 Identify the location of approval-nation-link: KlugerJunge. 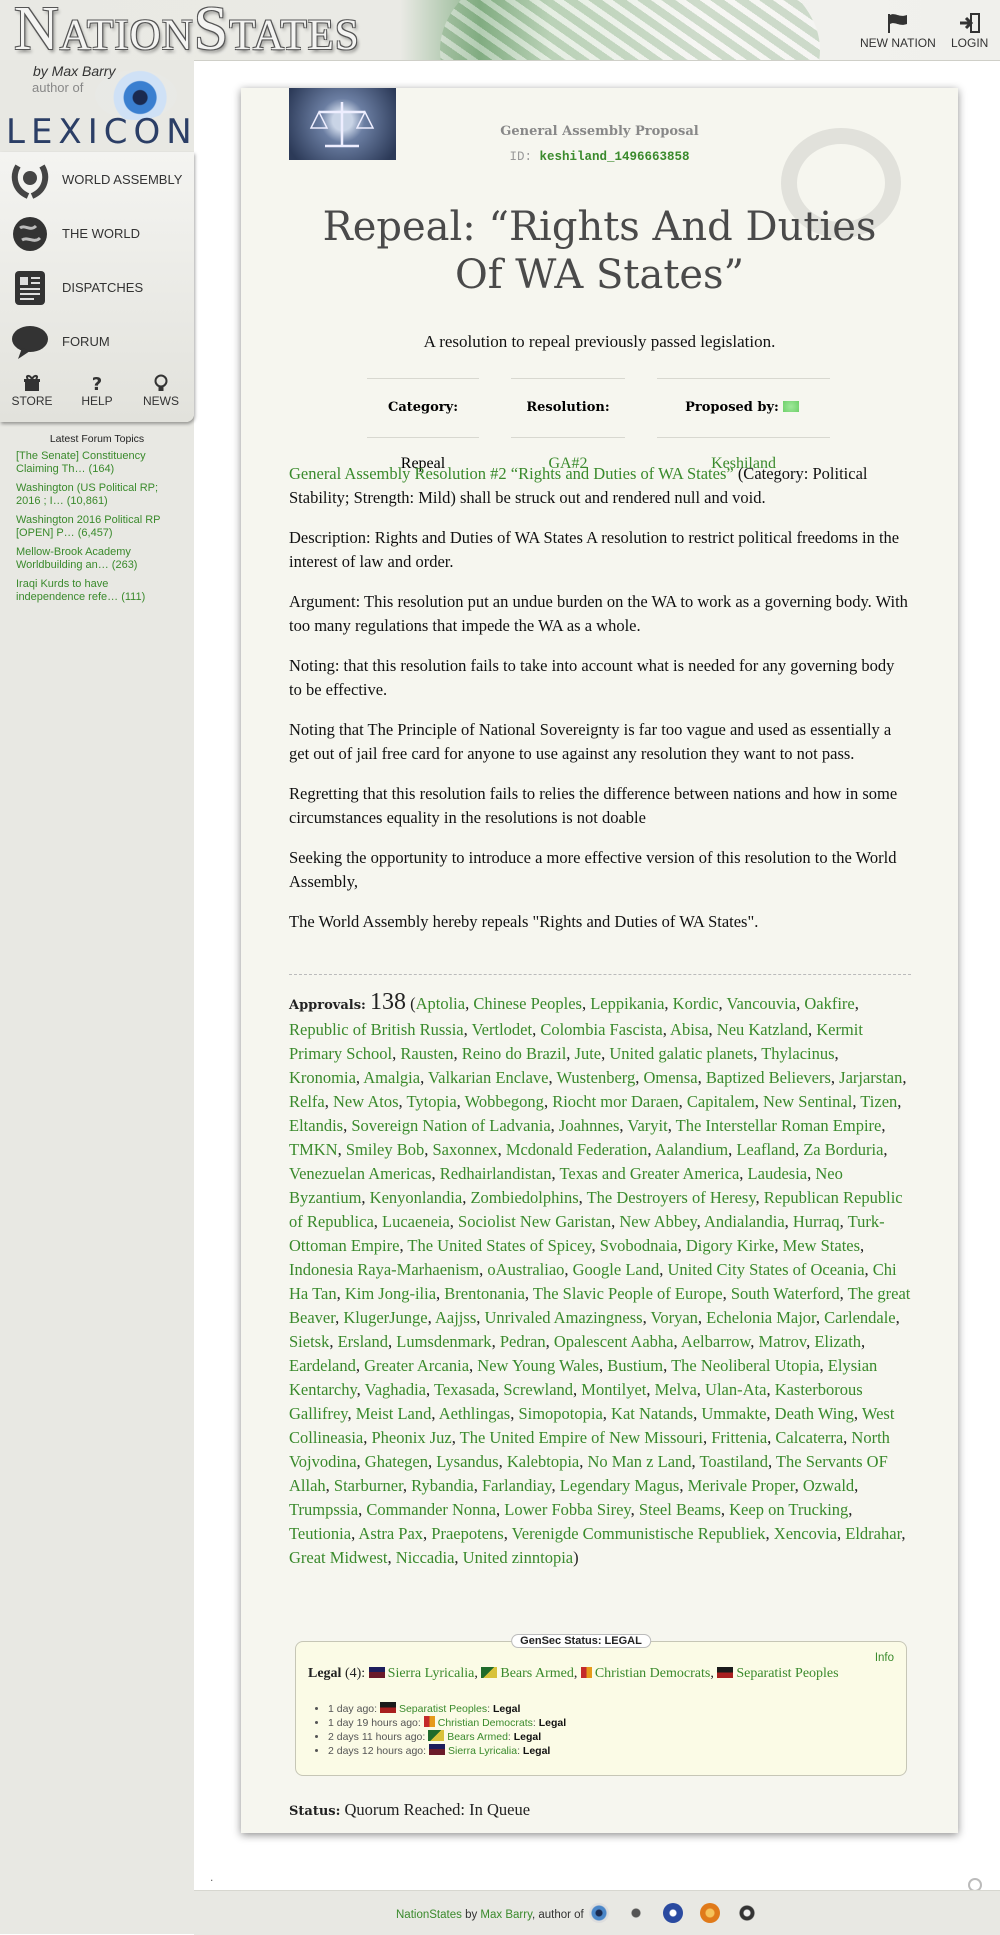
(385, 1317).